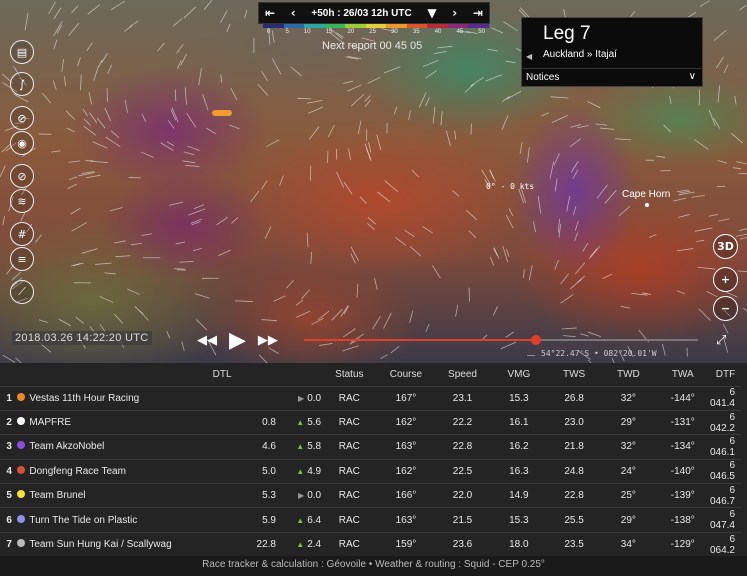 The image size is (747, 576). What do you see at coordinates (22, 176) in the screenshot?
I see `wind-icon: ⊘` at bounding box center [22, 176].